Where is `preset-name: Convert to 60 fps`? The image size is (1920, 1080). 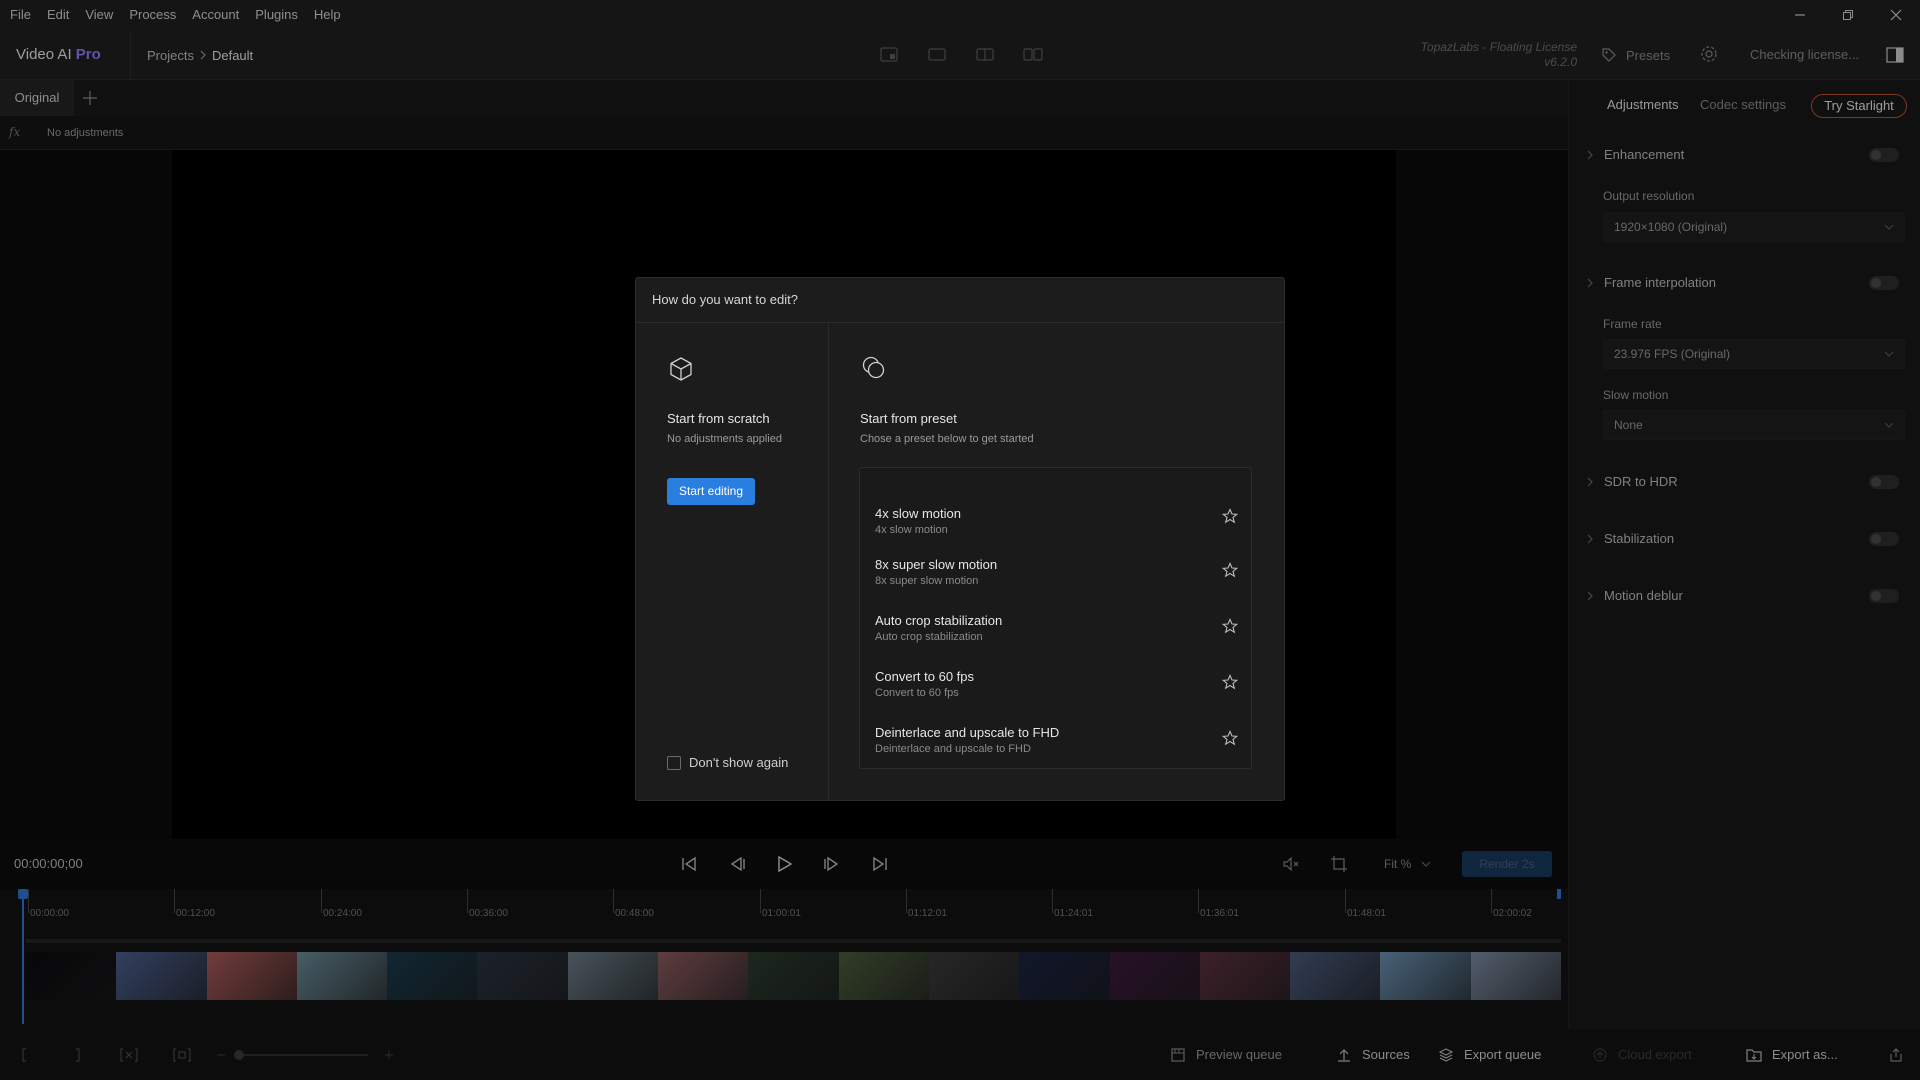 preset-name: Convert to 60 fps is located at coordinates (924, 676).